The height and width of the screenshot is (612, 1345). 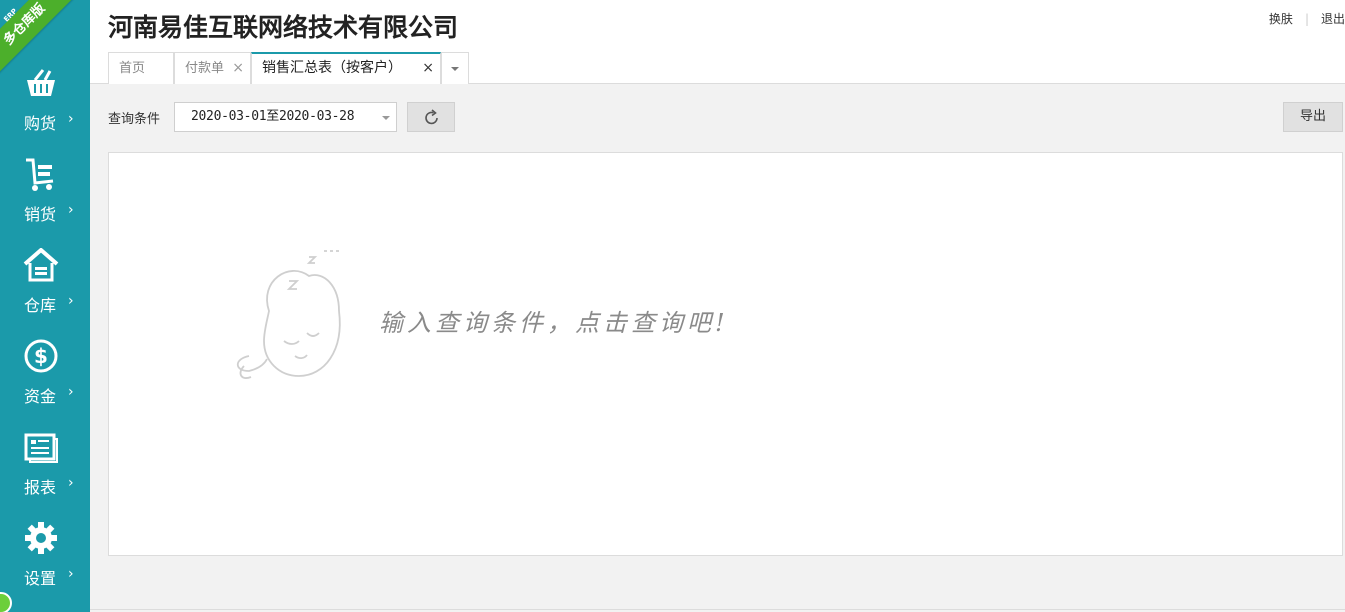 What do you see at coordinates (45, 106) in the screenshot?
I see `sidebar-item-purchase: 购货 ›` at bounding box center [45, 106].